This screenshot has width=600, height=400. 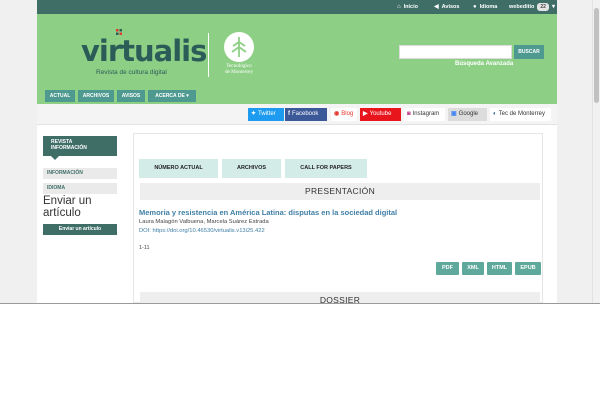 I want to click on twitter-icon: ✦, so click(x=254, y=114).